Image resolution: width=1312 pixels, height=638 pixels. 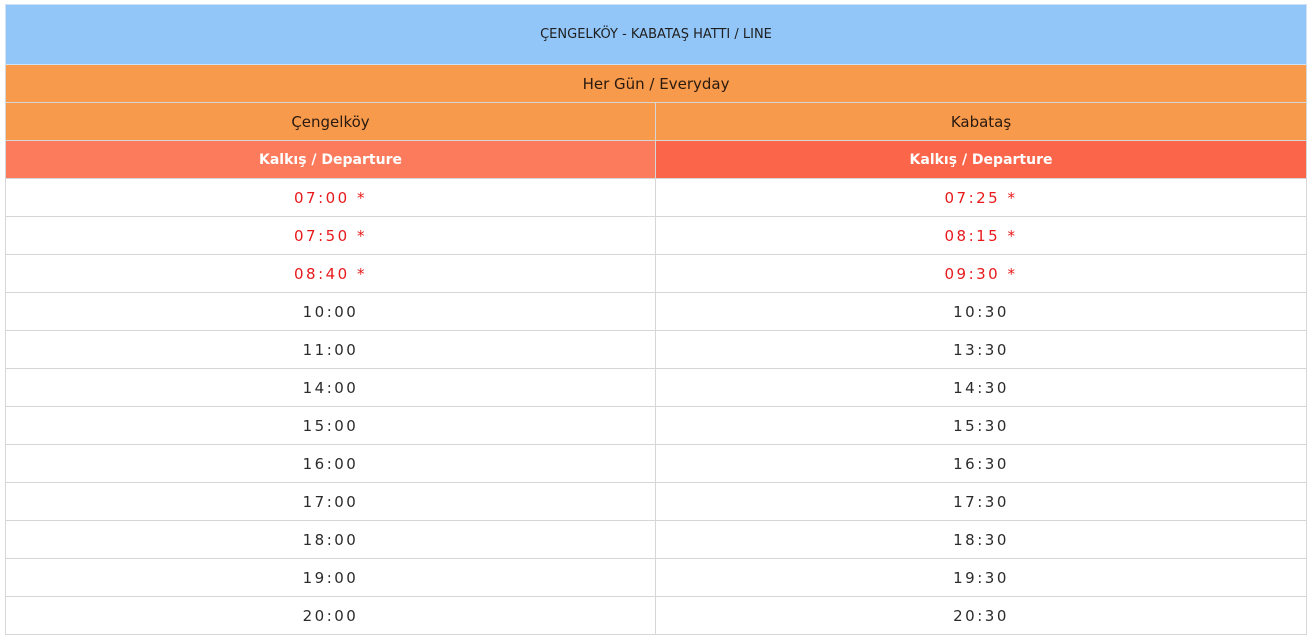 I want to click on table-row: 17:00 17:30, so click(x=656, y=501).